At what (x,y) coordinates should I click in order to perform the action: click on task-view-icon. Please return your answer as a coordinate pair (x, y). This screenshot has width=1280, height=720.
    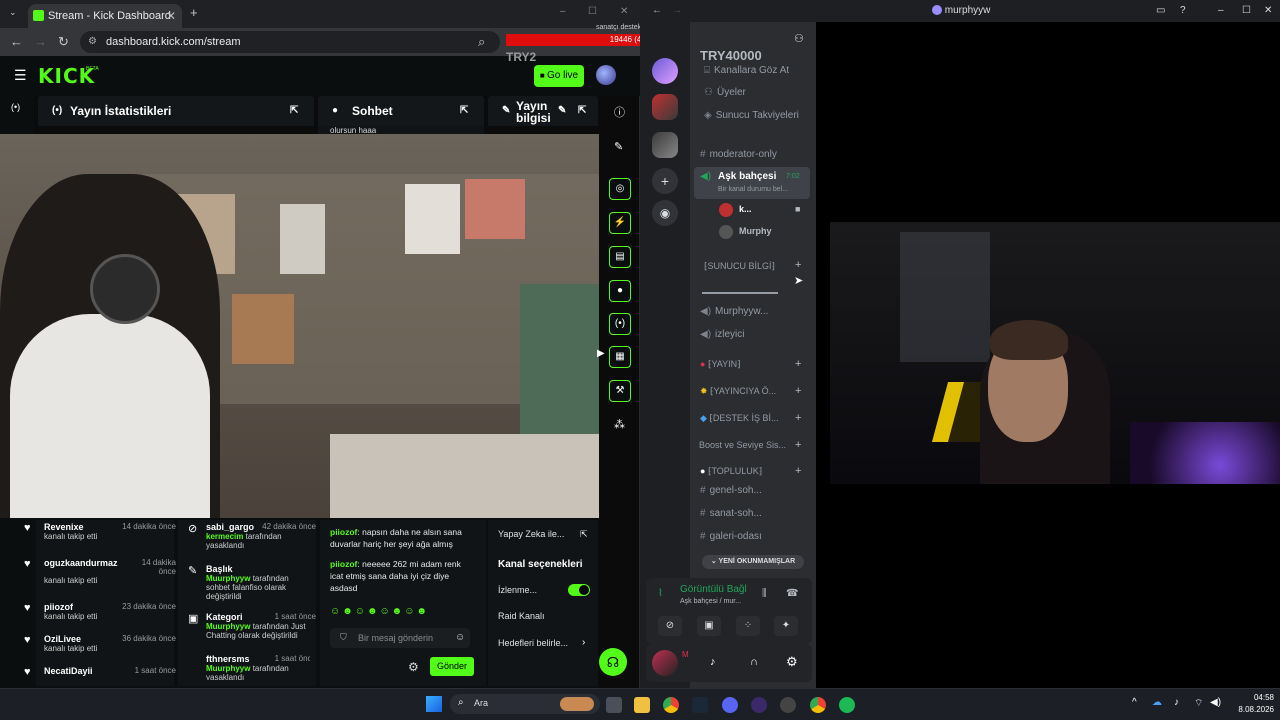
    Looking at the image, I should click on (614, 705).